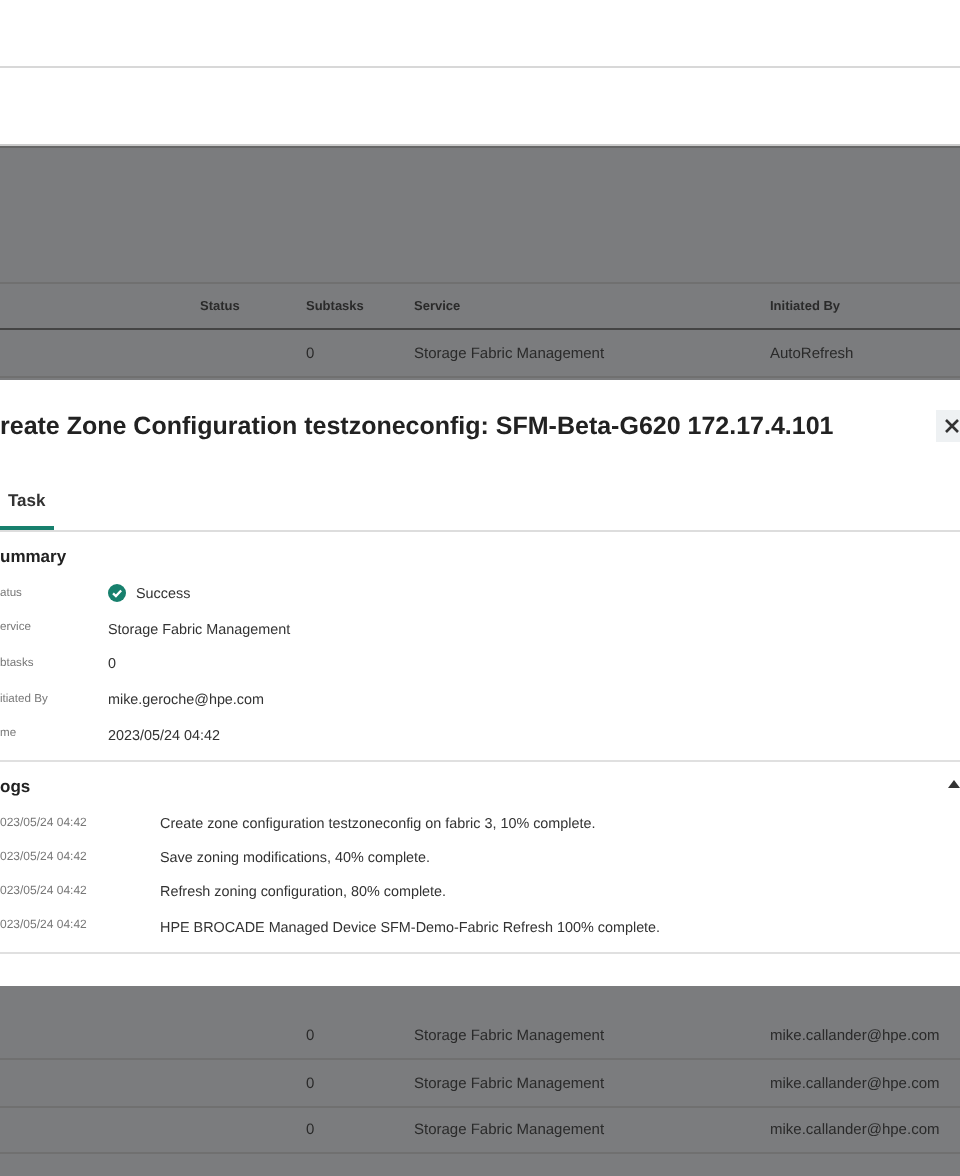 Image resolution: width=960 pixels, height=1176 pixels. What do you see at coordinates (34, 557) in the screenshot?
I see `section-heading: ummary` at bounding box center [34, 557].